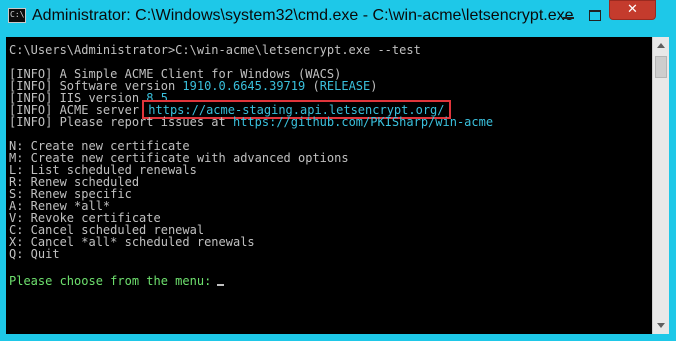  What do you see at coordinates (661, 325) in the screenshot?
I see `scroll-down-icon` at bounding box center [661, 325].